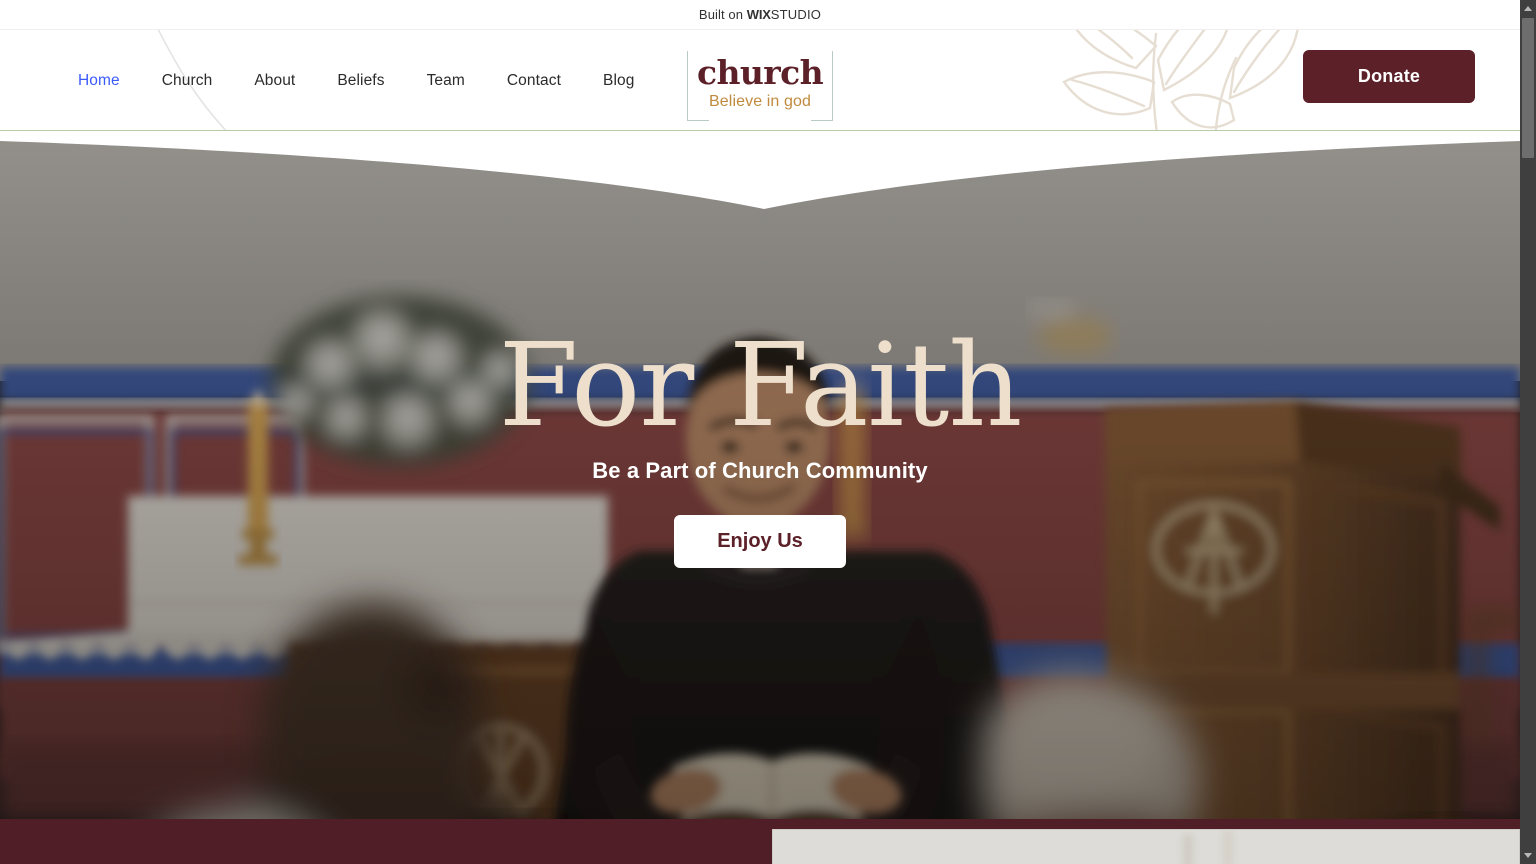 The height and width of the screenshot is (864, 1536). Describe the element at coordinates (796, 14) in the screenshot. I see `wix-brand-suffix: STUDIO` at that location.